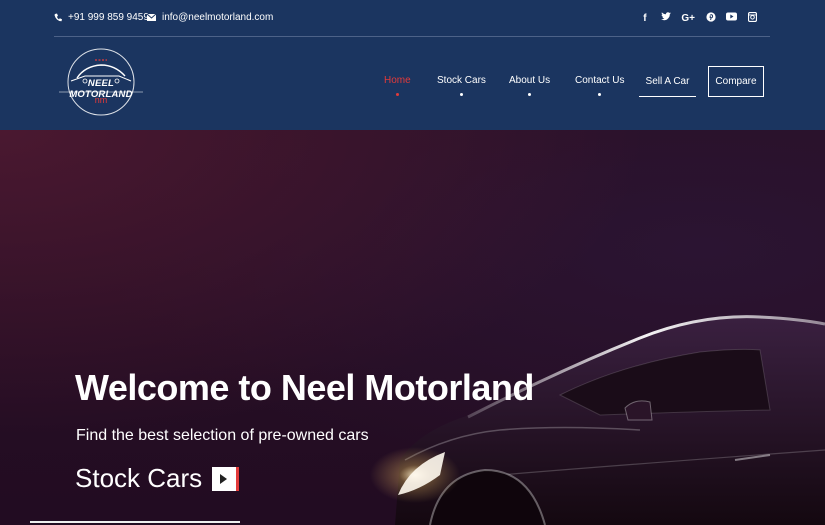 The image size is (825, 525). Describe the element at coordinates (151, 17) in the screenshot. I see `envelope-icon` at that location.